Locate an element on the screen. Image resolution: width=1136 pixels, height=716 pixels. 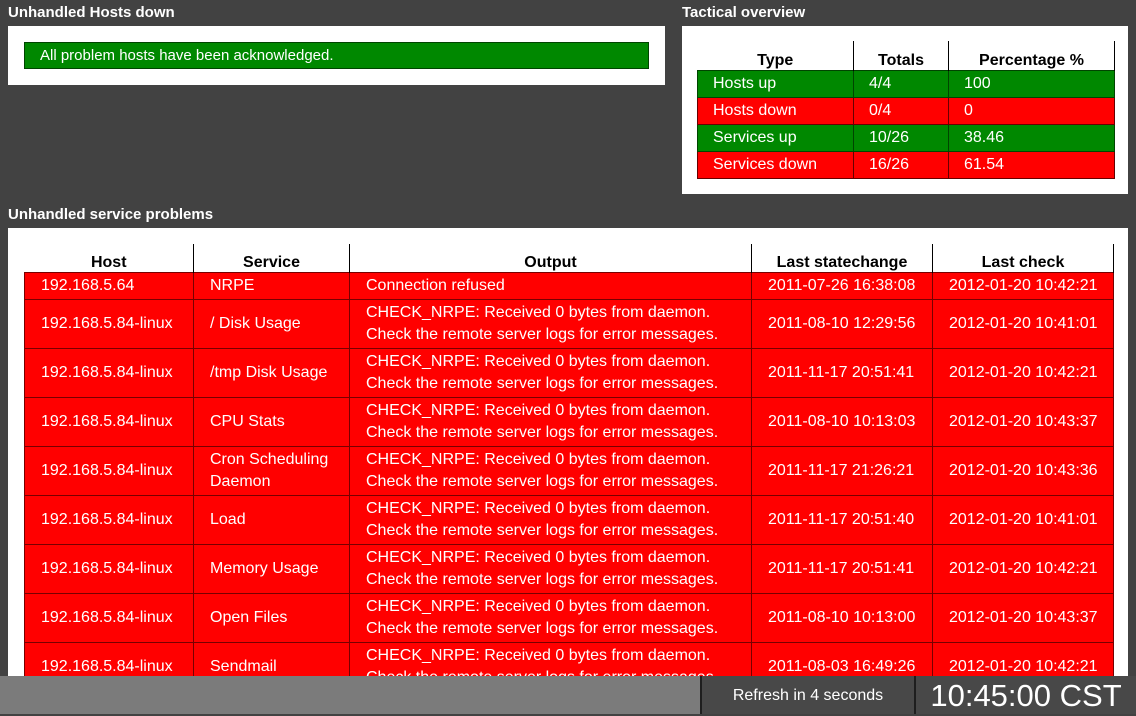
service-cell-service: Open Files is located at coordinates (271, 617).